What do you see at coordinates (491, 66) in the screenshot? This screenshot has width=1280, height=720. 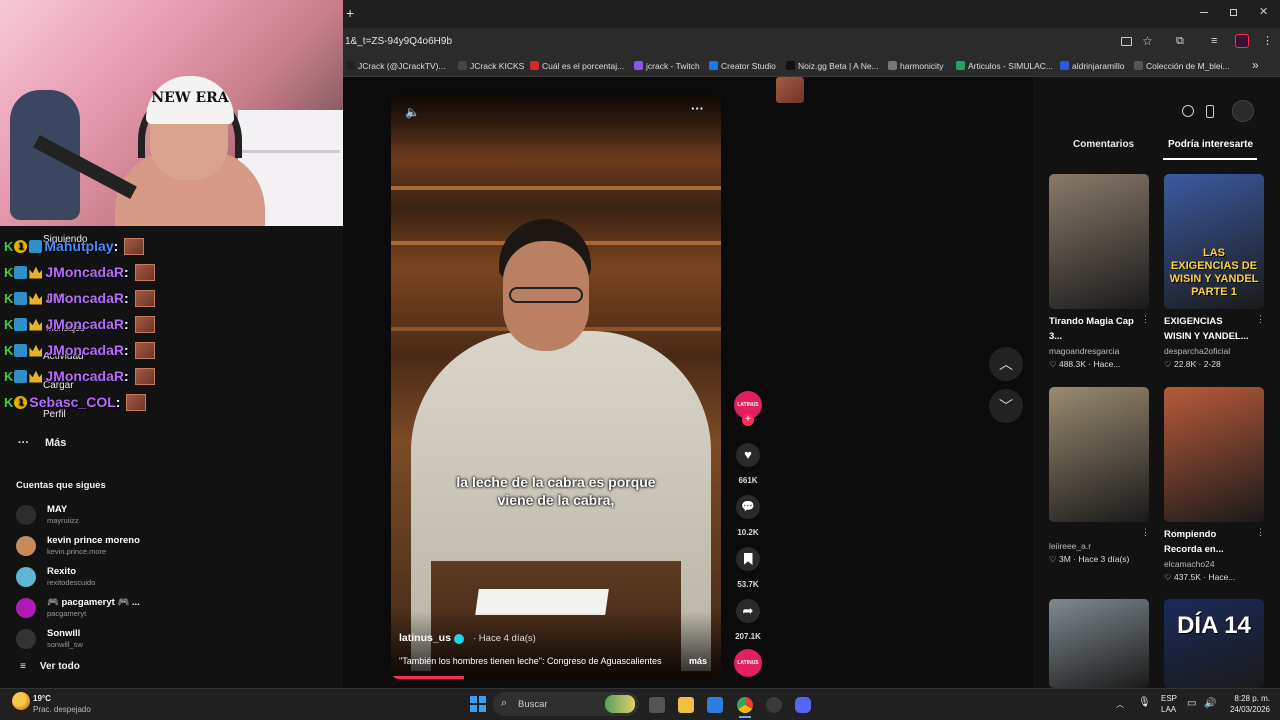 I see `bookmark-item: JCrack KICKS` at bounding box center [491, 66].